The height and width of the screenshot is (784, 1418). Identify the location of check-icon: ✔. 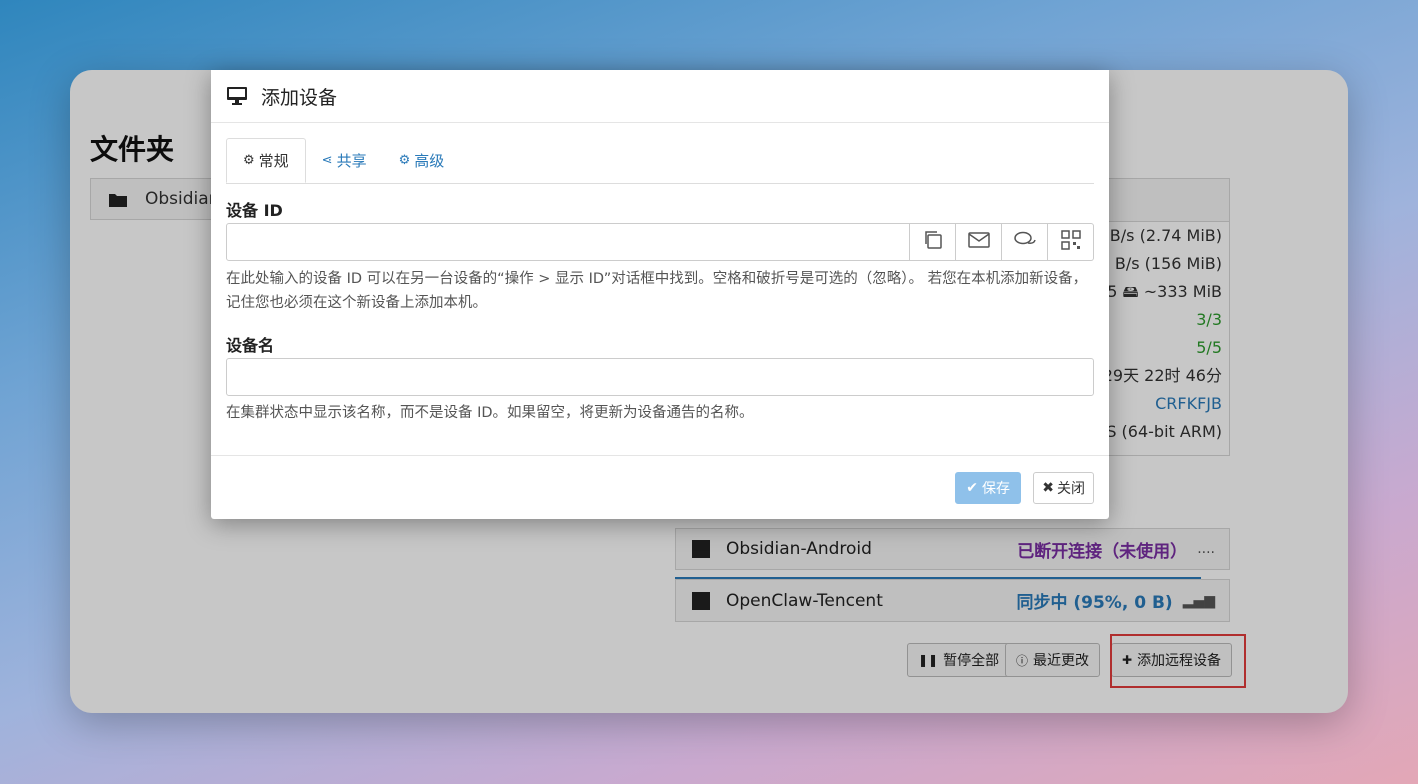
(972, 488).